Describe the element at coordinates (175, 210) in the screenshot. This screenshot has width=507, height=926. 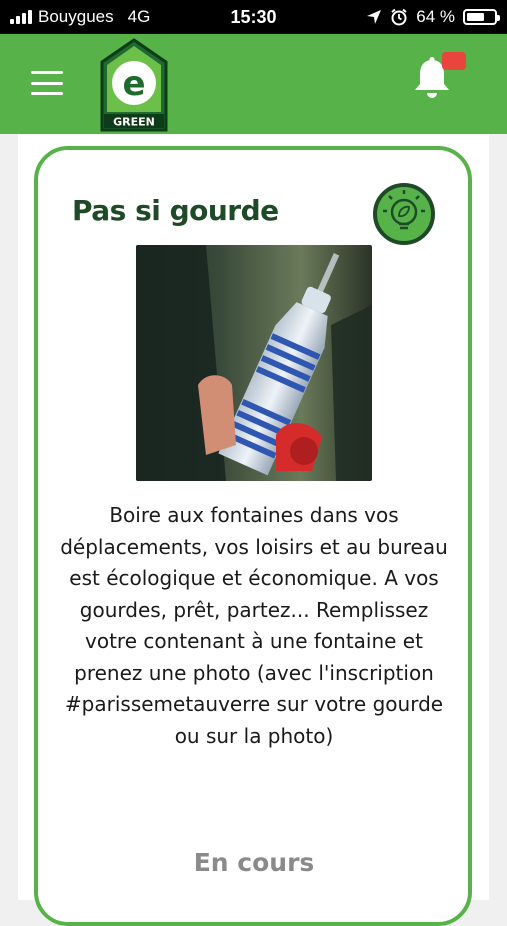
I see `challenge-title: Pas si gourde` at that location.